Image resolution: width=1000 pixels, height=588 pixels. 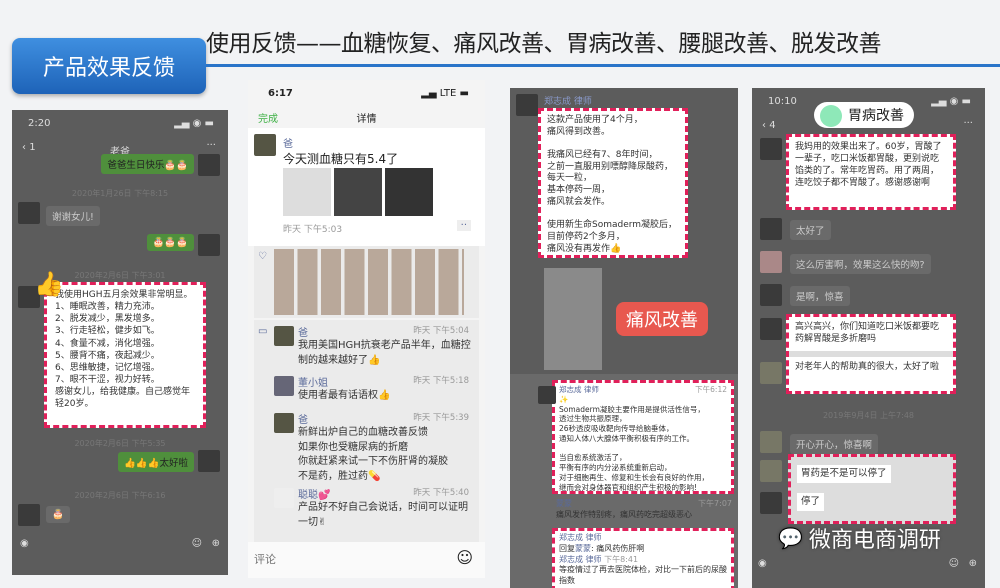 What do you see at coordinates (644, 509) in the screenshot?
I see `comment-item: 蒙蒙 下午7:07 痛风发作特别疼，痛风药吃完超级恶心` at bounding box center [644, 509].